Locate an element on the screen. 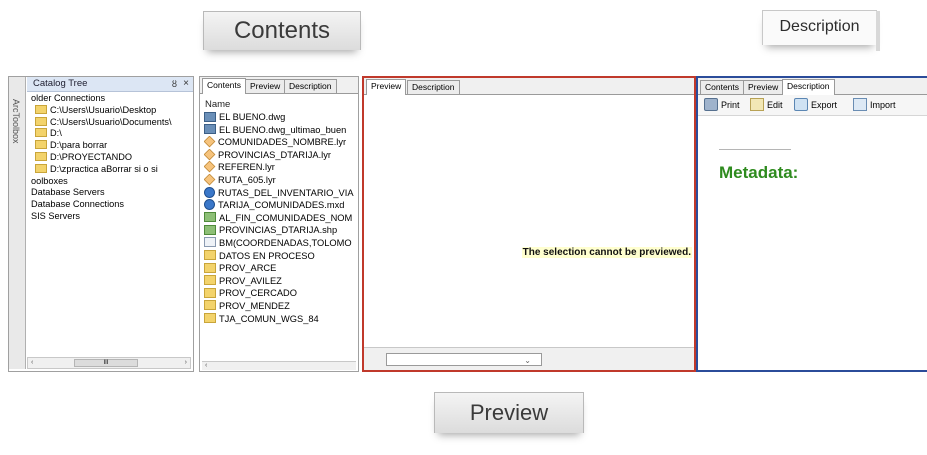 Image resolution: width=927 pixels, height=455 pixels. map-document-icon is located at coordinates (209, 192).